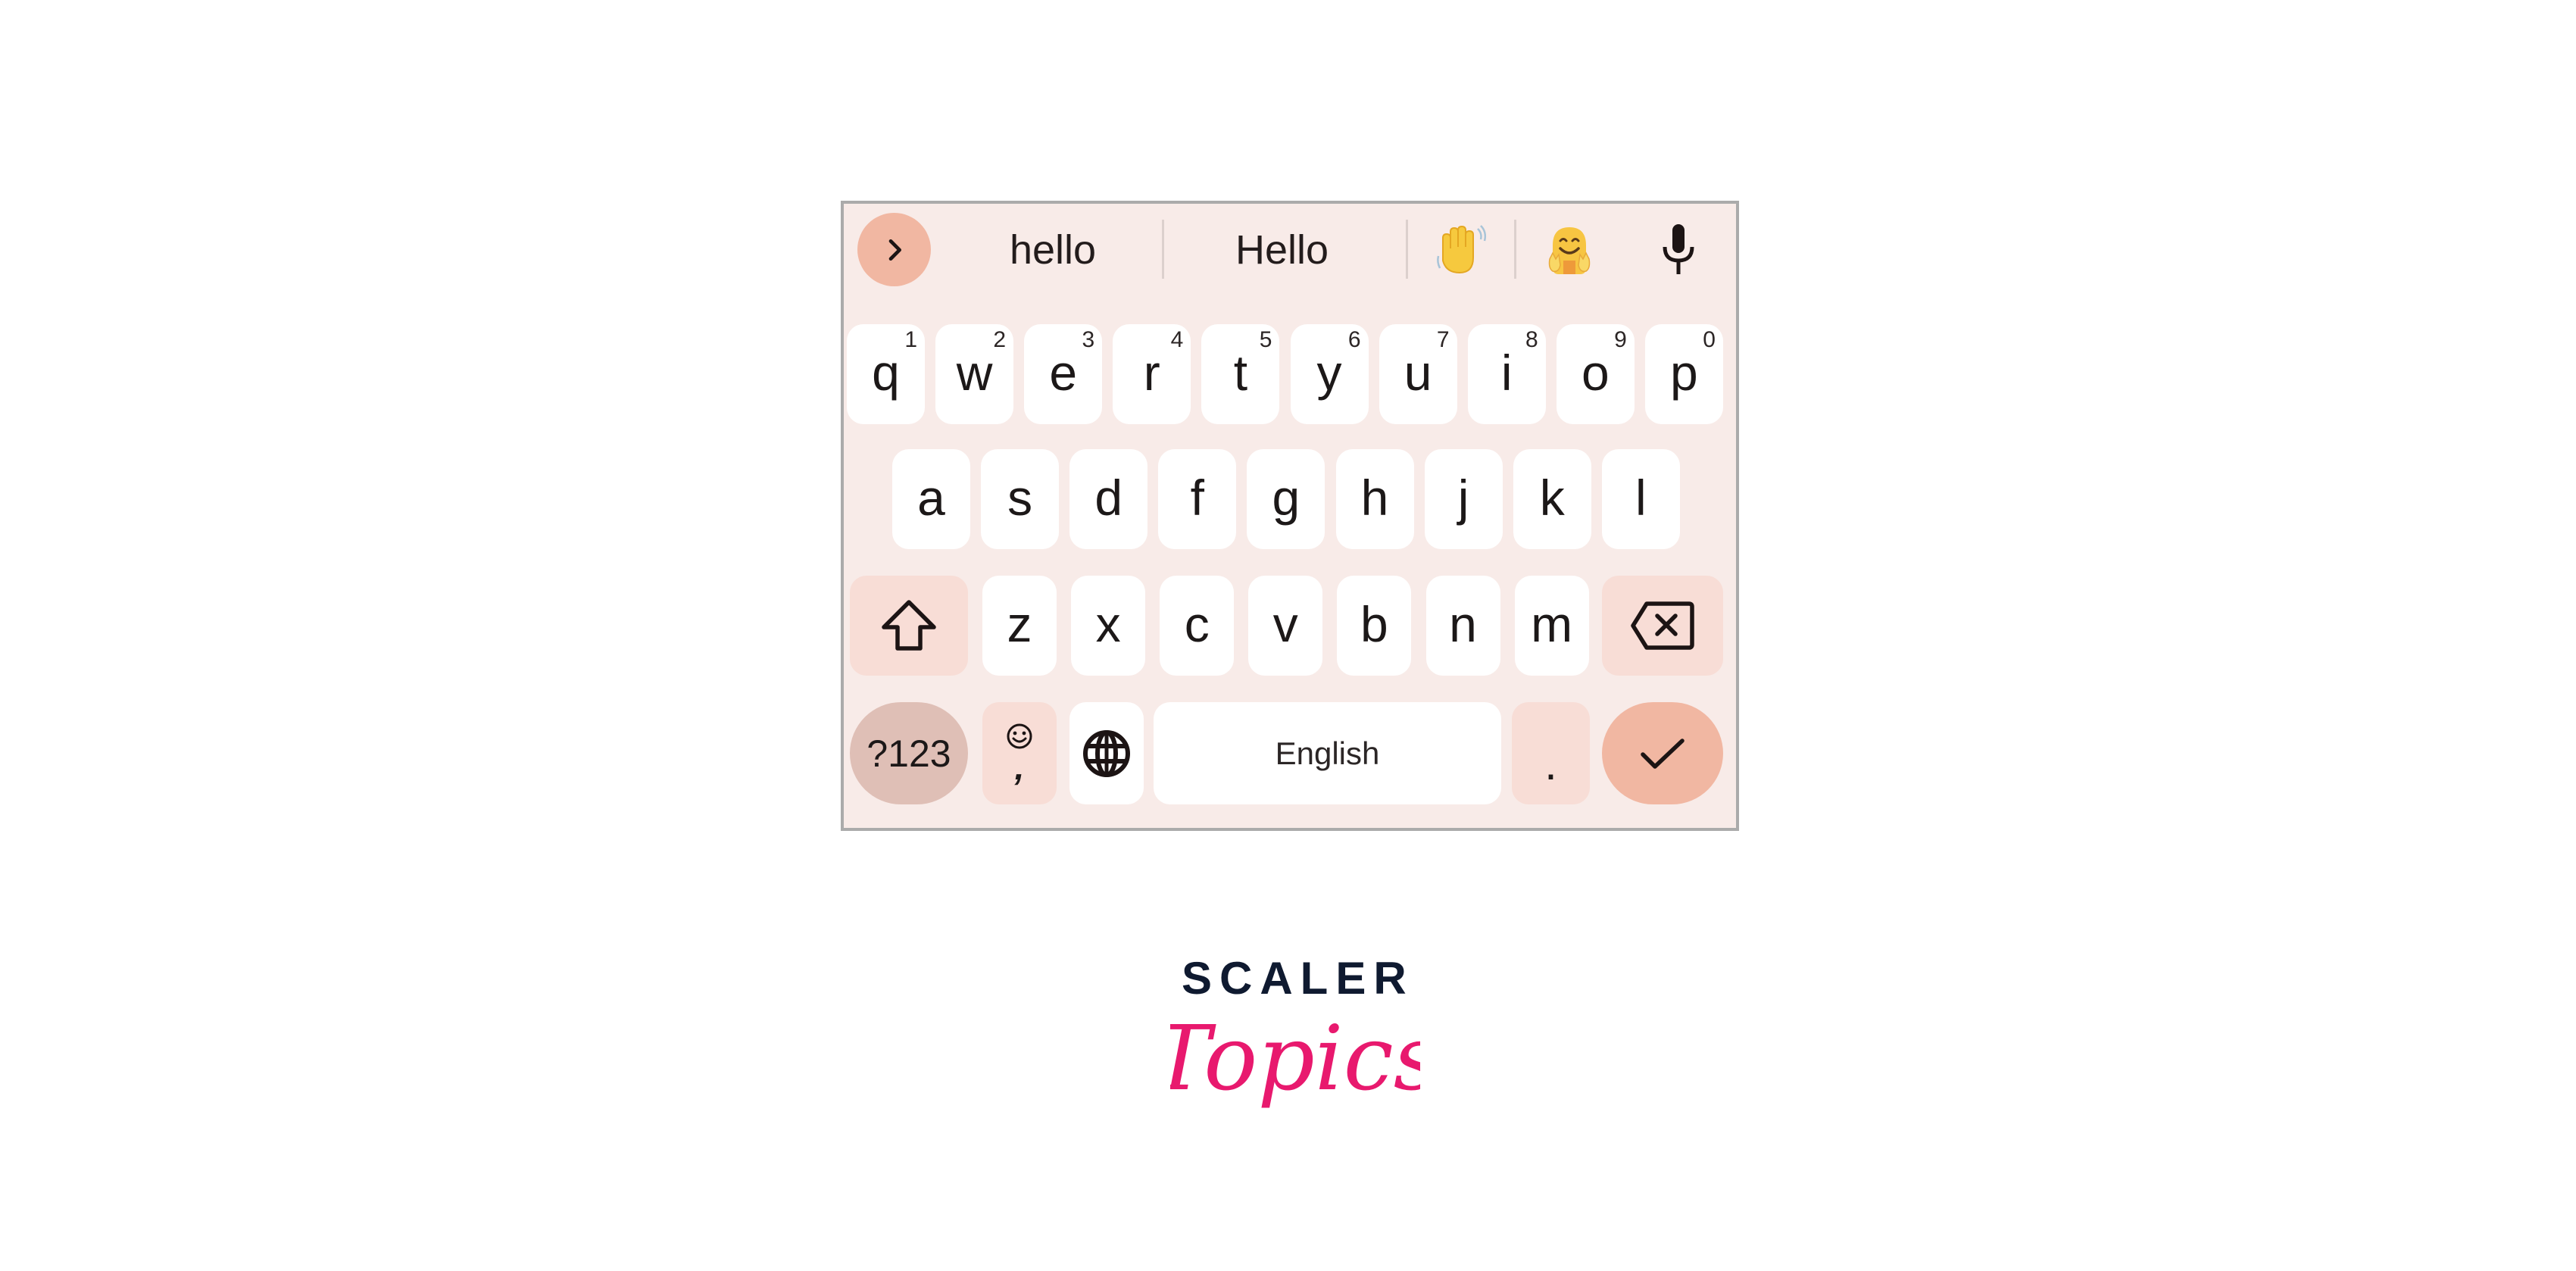 The image size is (2576, 1271). I want to click on key-label: d, so click(1109, 498).